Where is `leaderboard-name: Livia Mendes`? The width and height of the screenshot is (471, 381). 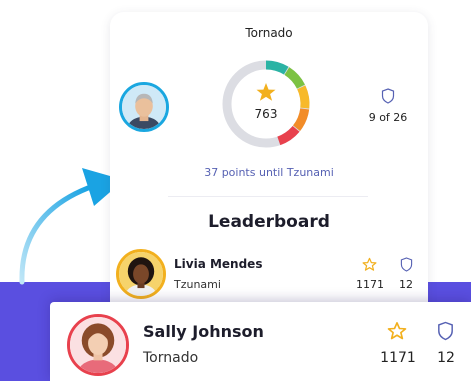 leaderboard-name: Livia Mendes is located at coordinates (218, 264).